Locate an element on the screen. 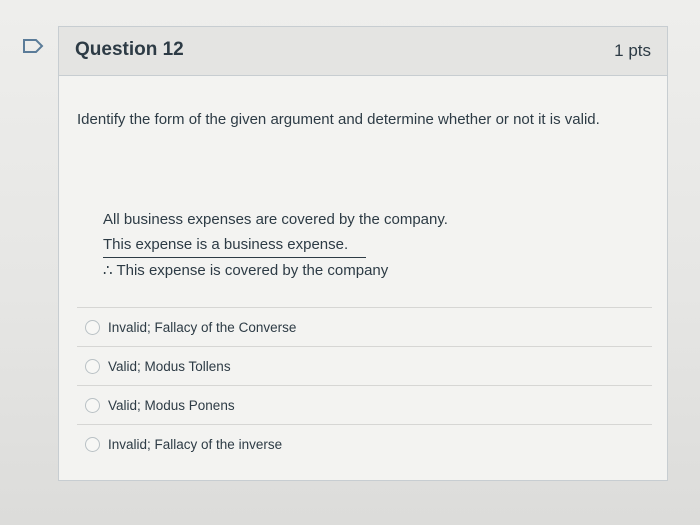 The width and height of the screenshot is (700, 525). question-title: Question 12 is located at coordinates (129, 49).